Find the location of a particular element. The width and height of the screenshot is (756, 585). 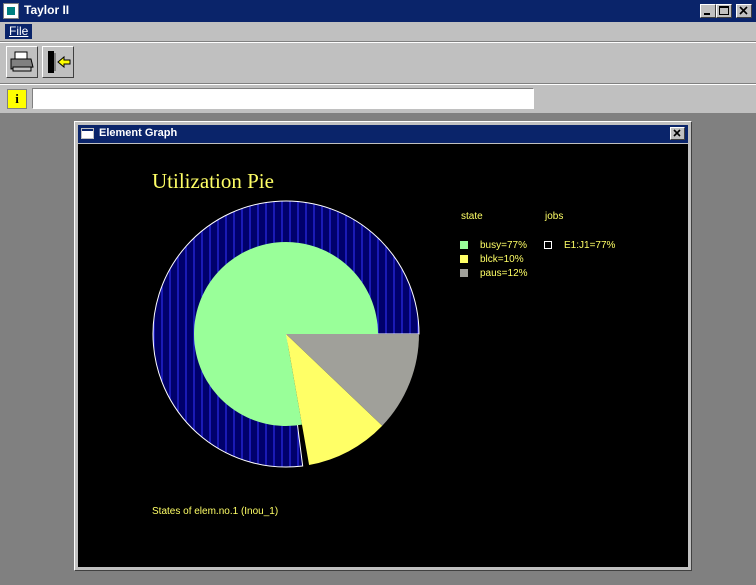

element-graph-close-button is located at coordinates (677, 133).